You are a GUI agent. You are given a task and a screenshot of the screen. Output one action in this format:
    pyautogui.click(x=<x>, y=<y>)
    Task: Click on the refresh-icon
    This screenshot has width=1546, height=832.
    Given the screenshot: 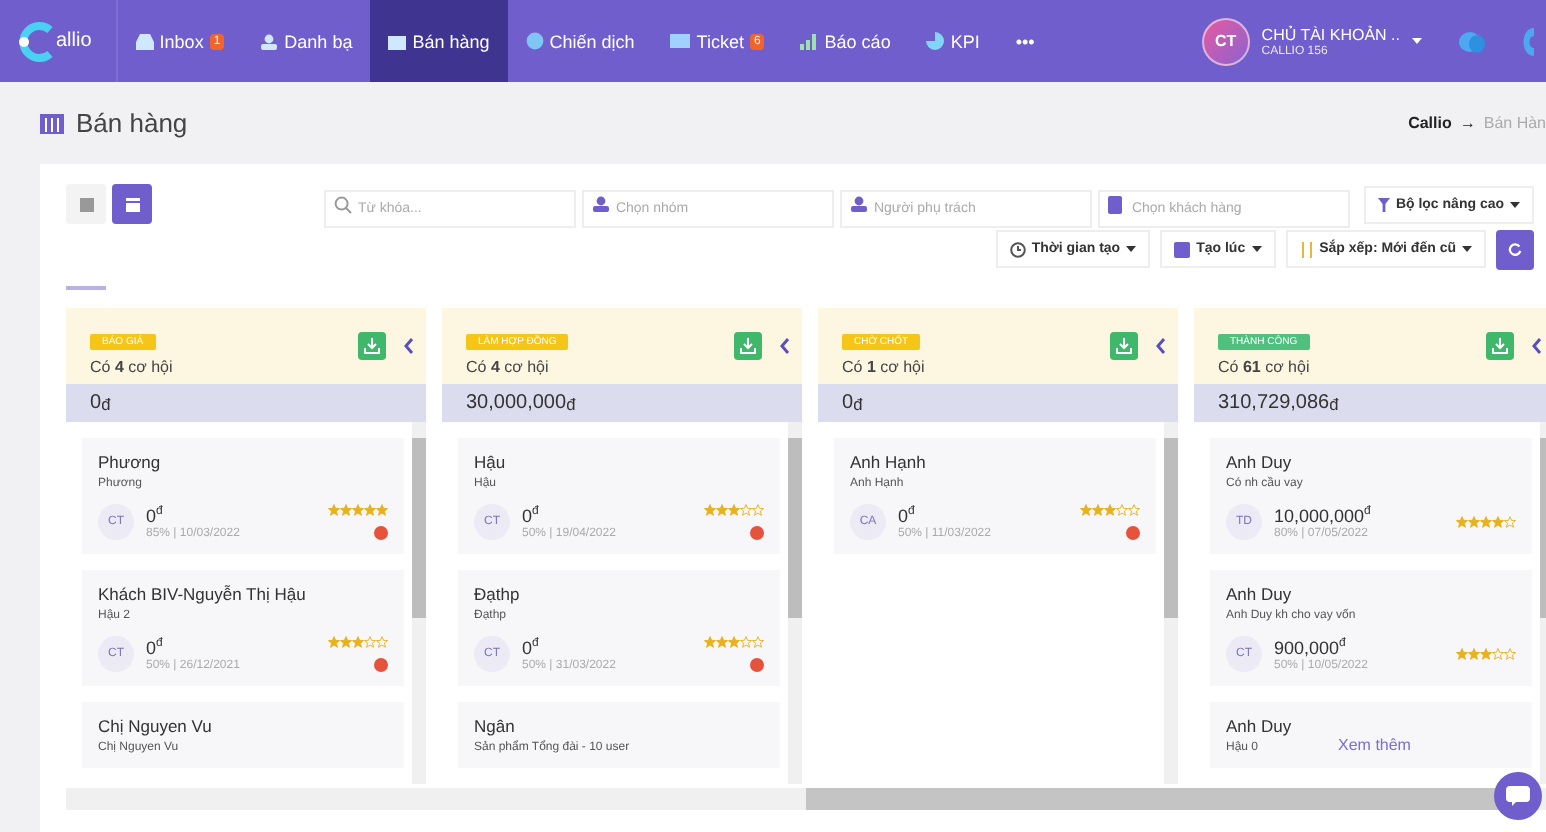 What is the action you would take?
    pyautogui.click(x=1515, y=250)
    